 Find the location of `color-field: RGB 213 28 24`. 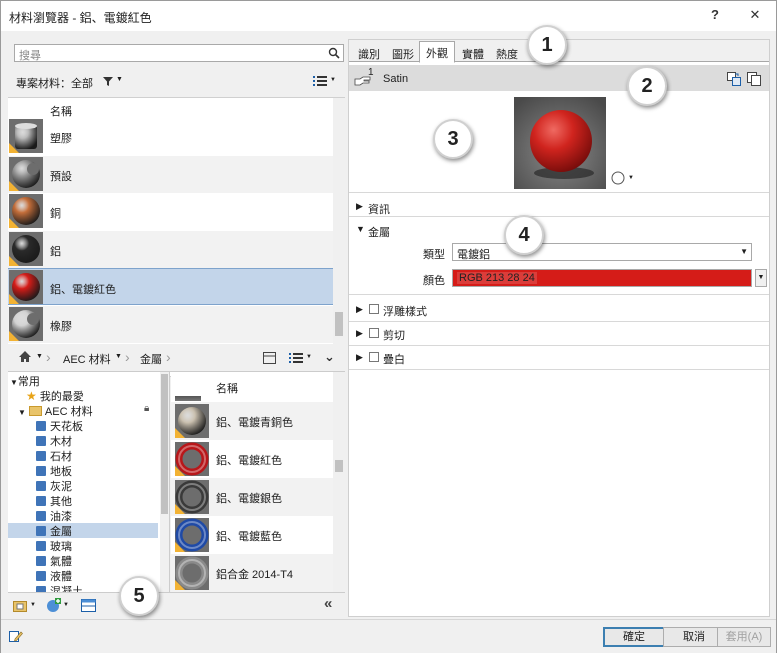

color-field: RGB 213 28 24 is located at coordinates (602, 278).